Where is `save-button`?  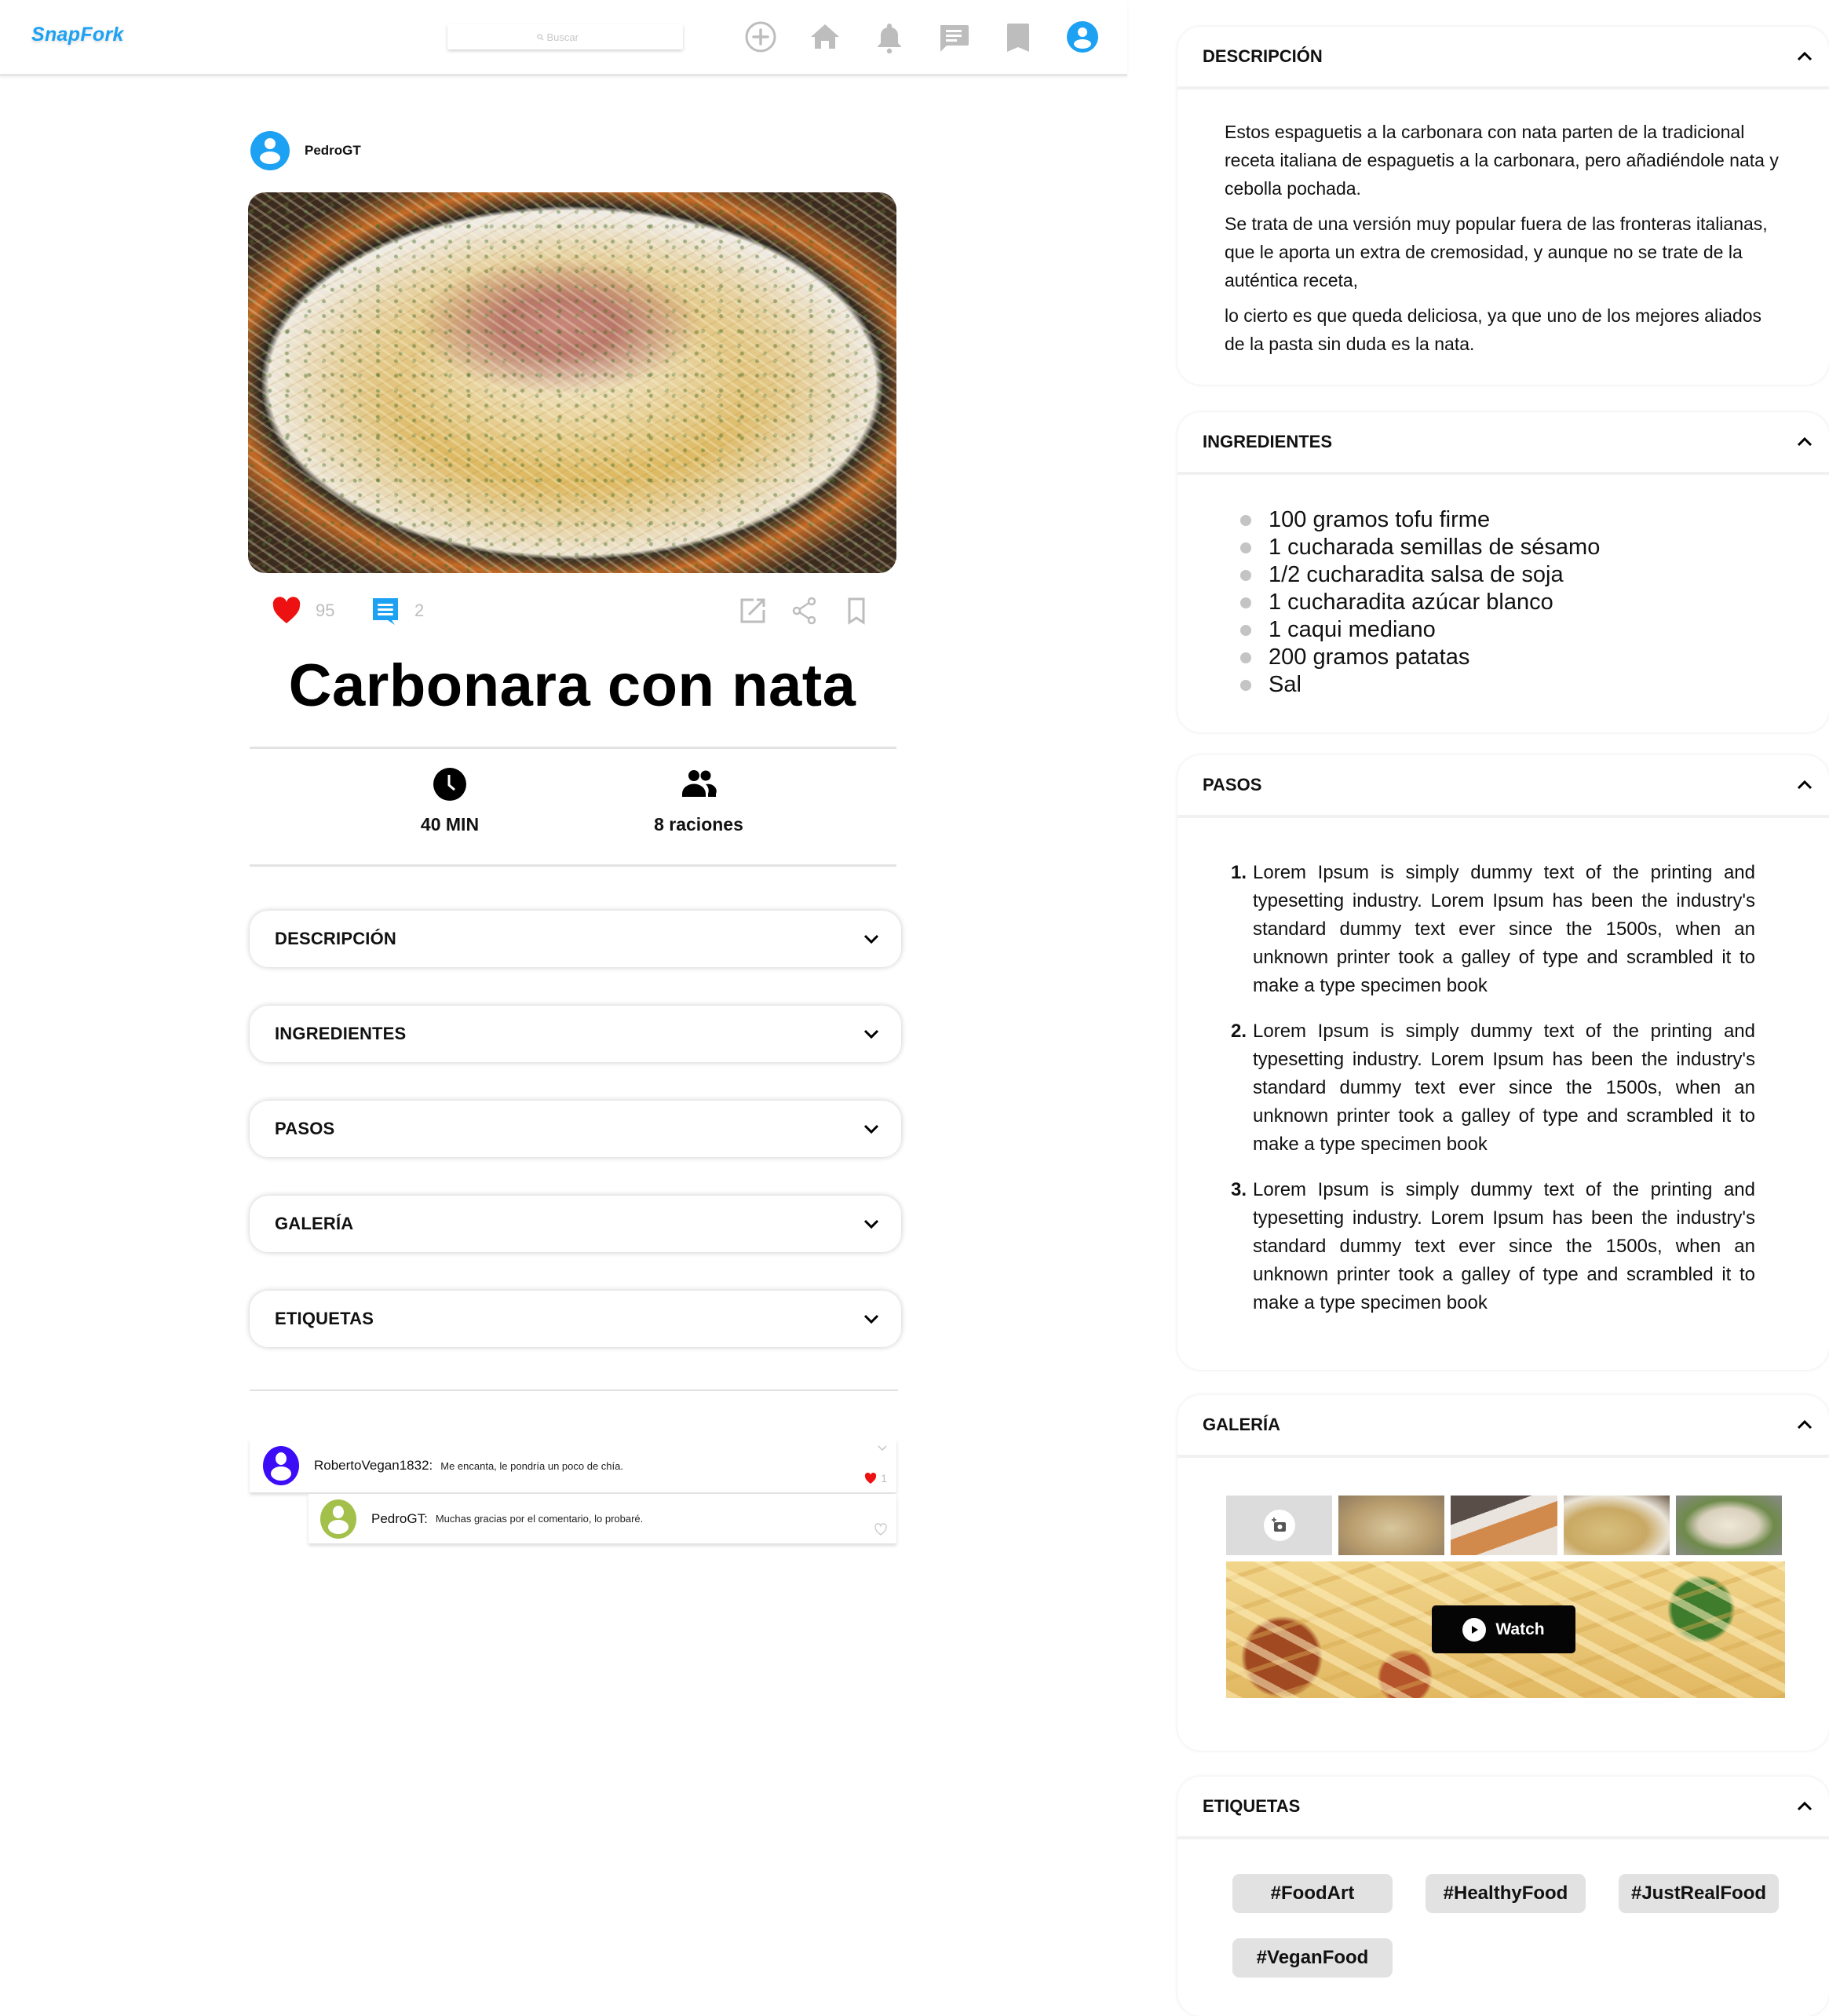 save-button is located at coordinates (856, 611).